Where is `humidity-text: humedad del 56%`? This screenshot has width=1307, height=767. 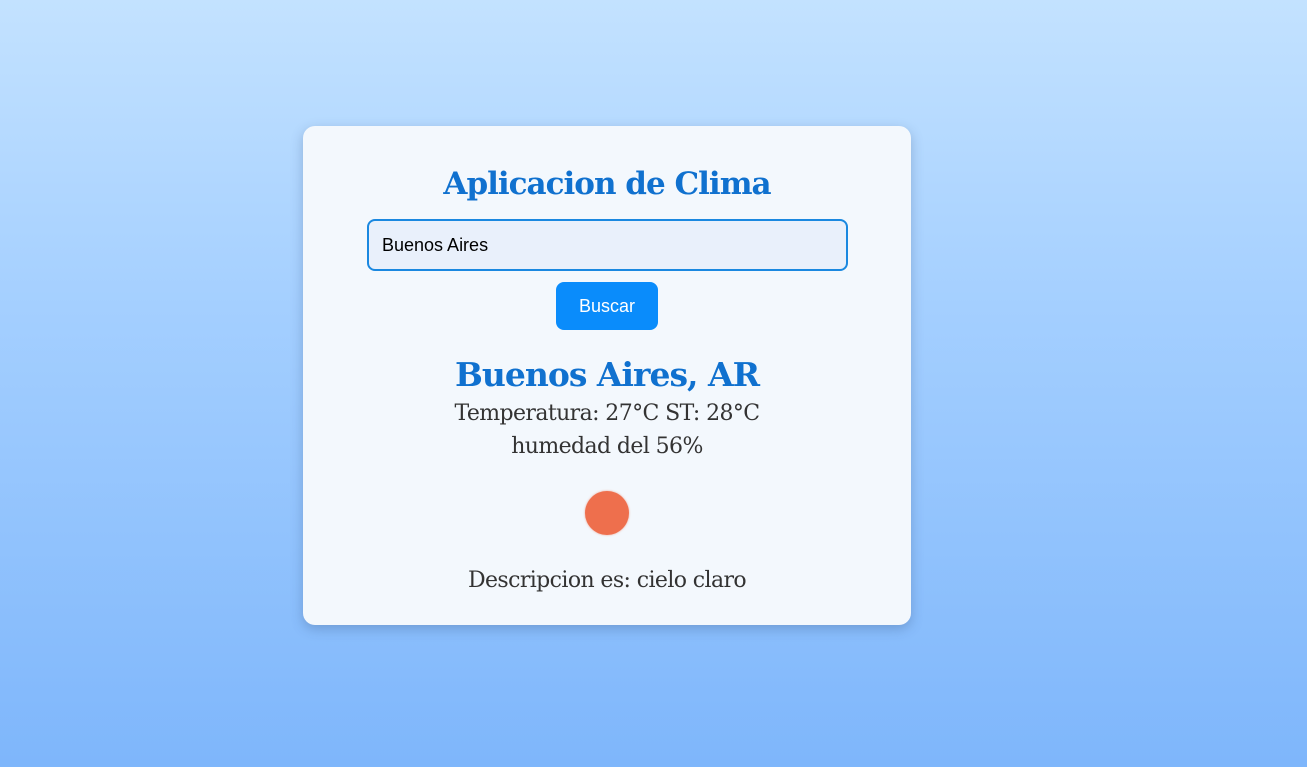
humidity-text: humedad del 56% is located at coordinates (607, 446).